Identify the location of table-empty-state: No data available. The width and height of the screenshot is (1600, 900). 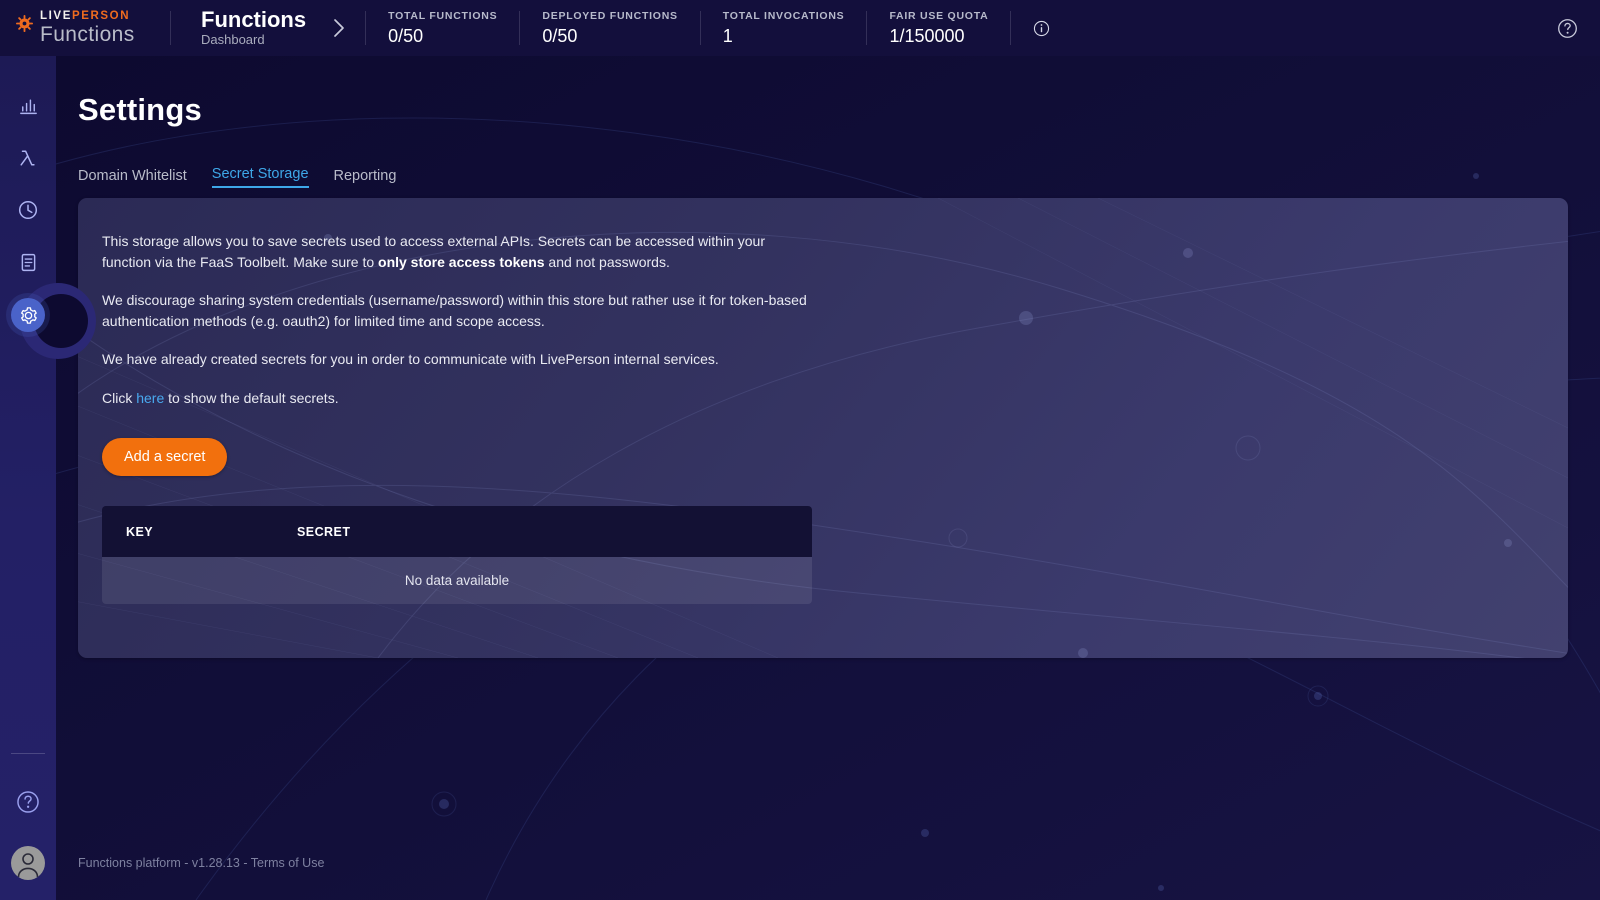
(457, 580).